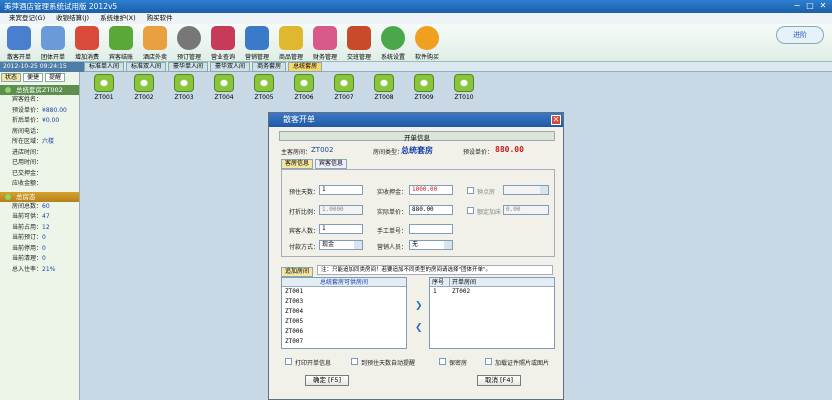 The height and width of the screenshot is (400, 832). I want to click on list-item: ZT003, so click(344, 302).